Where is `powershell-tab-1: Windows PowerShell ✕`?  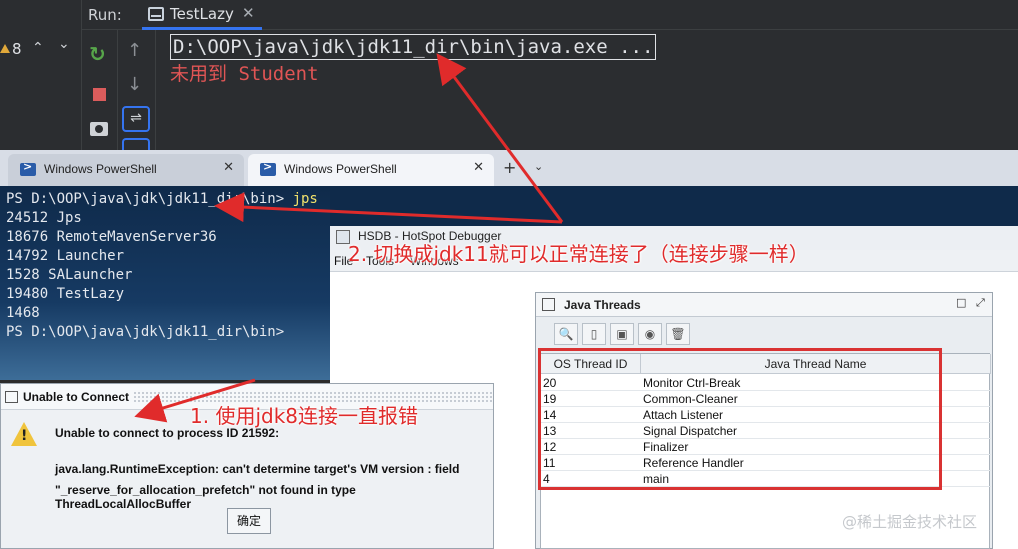
powershell-tab-1: Windows PowerShell ✕ is located at coordinates (126, 170).